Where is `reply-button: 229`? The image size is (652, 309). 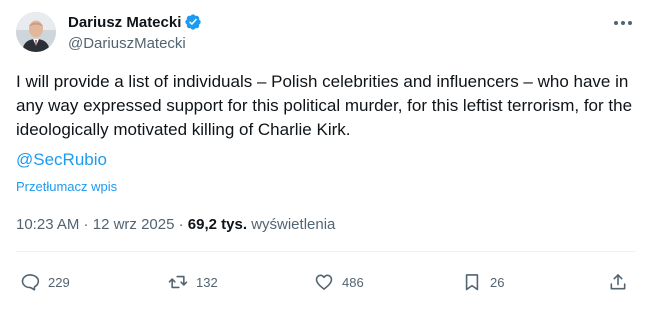
reply-button: 229 is located at coordinates (45, 282).